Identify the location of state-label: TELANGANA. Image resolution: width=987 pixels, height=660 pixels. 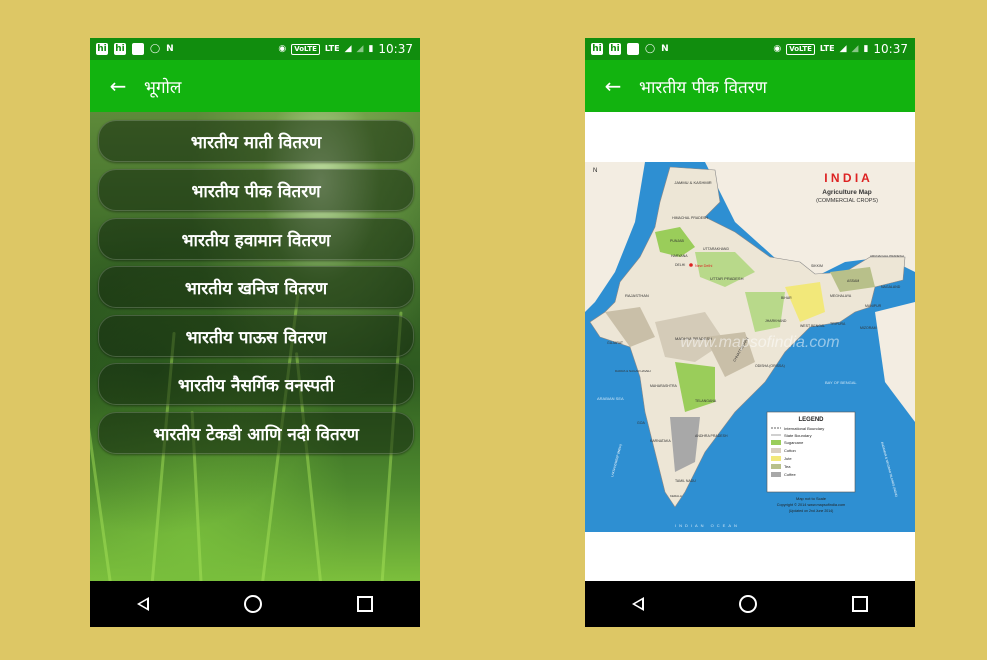
(706, 401).